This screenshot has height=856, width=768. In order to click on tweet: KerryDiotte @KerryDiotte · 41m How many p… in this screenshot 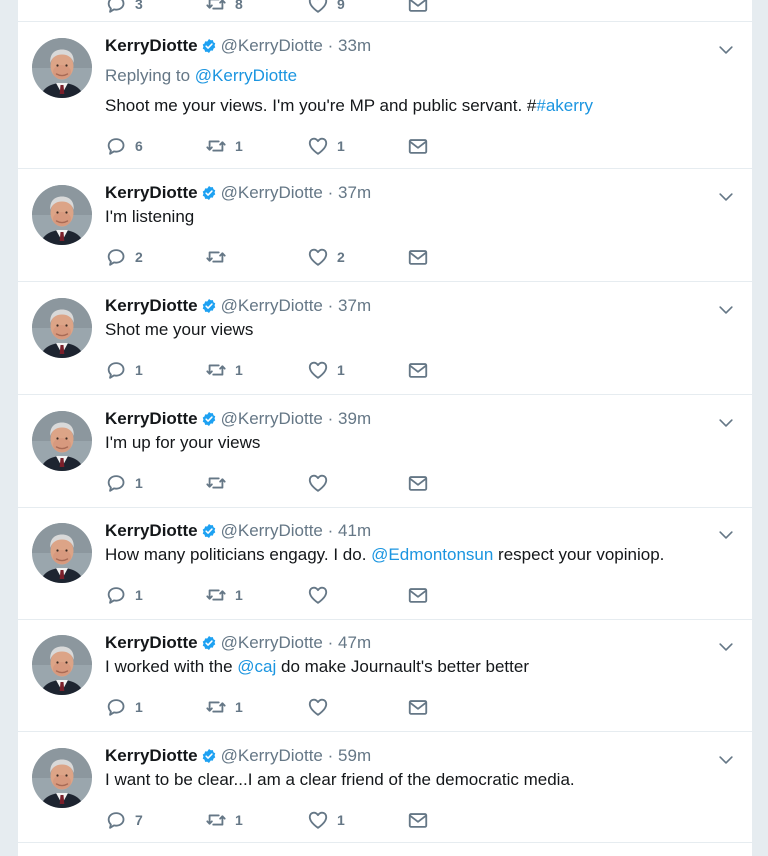, I will do `click(385, 563)`.